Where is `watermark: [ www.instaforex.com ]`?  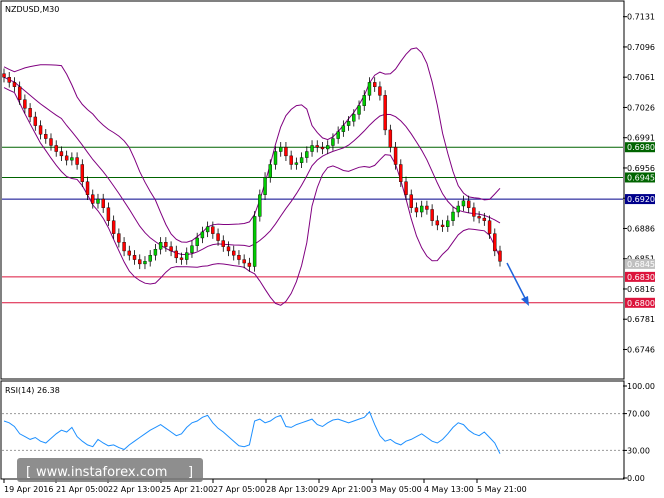 watermark: [ www.instaforex.com ] is located at coordinates (110, 470).